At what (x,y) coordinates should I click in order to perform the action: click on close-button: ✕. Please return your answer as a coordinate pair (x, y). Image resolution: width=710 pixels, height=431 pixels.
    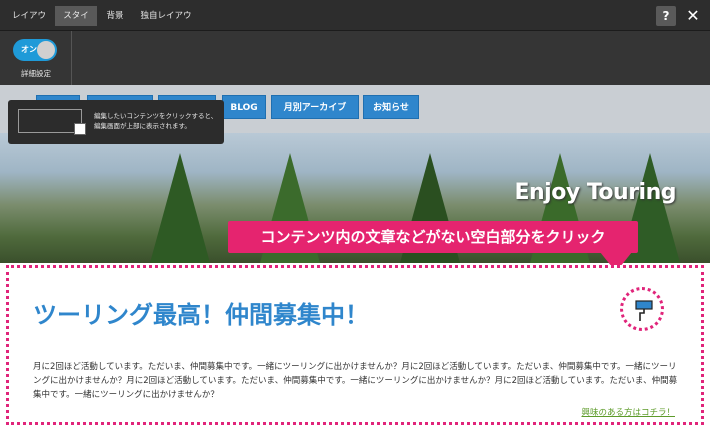
    Looking at the image, I should click on (693, 16).